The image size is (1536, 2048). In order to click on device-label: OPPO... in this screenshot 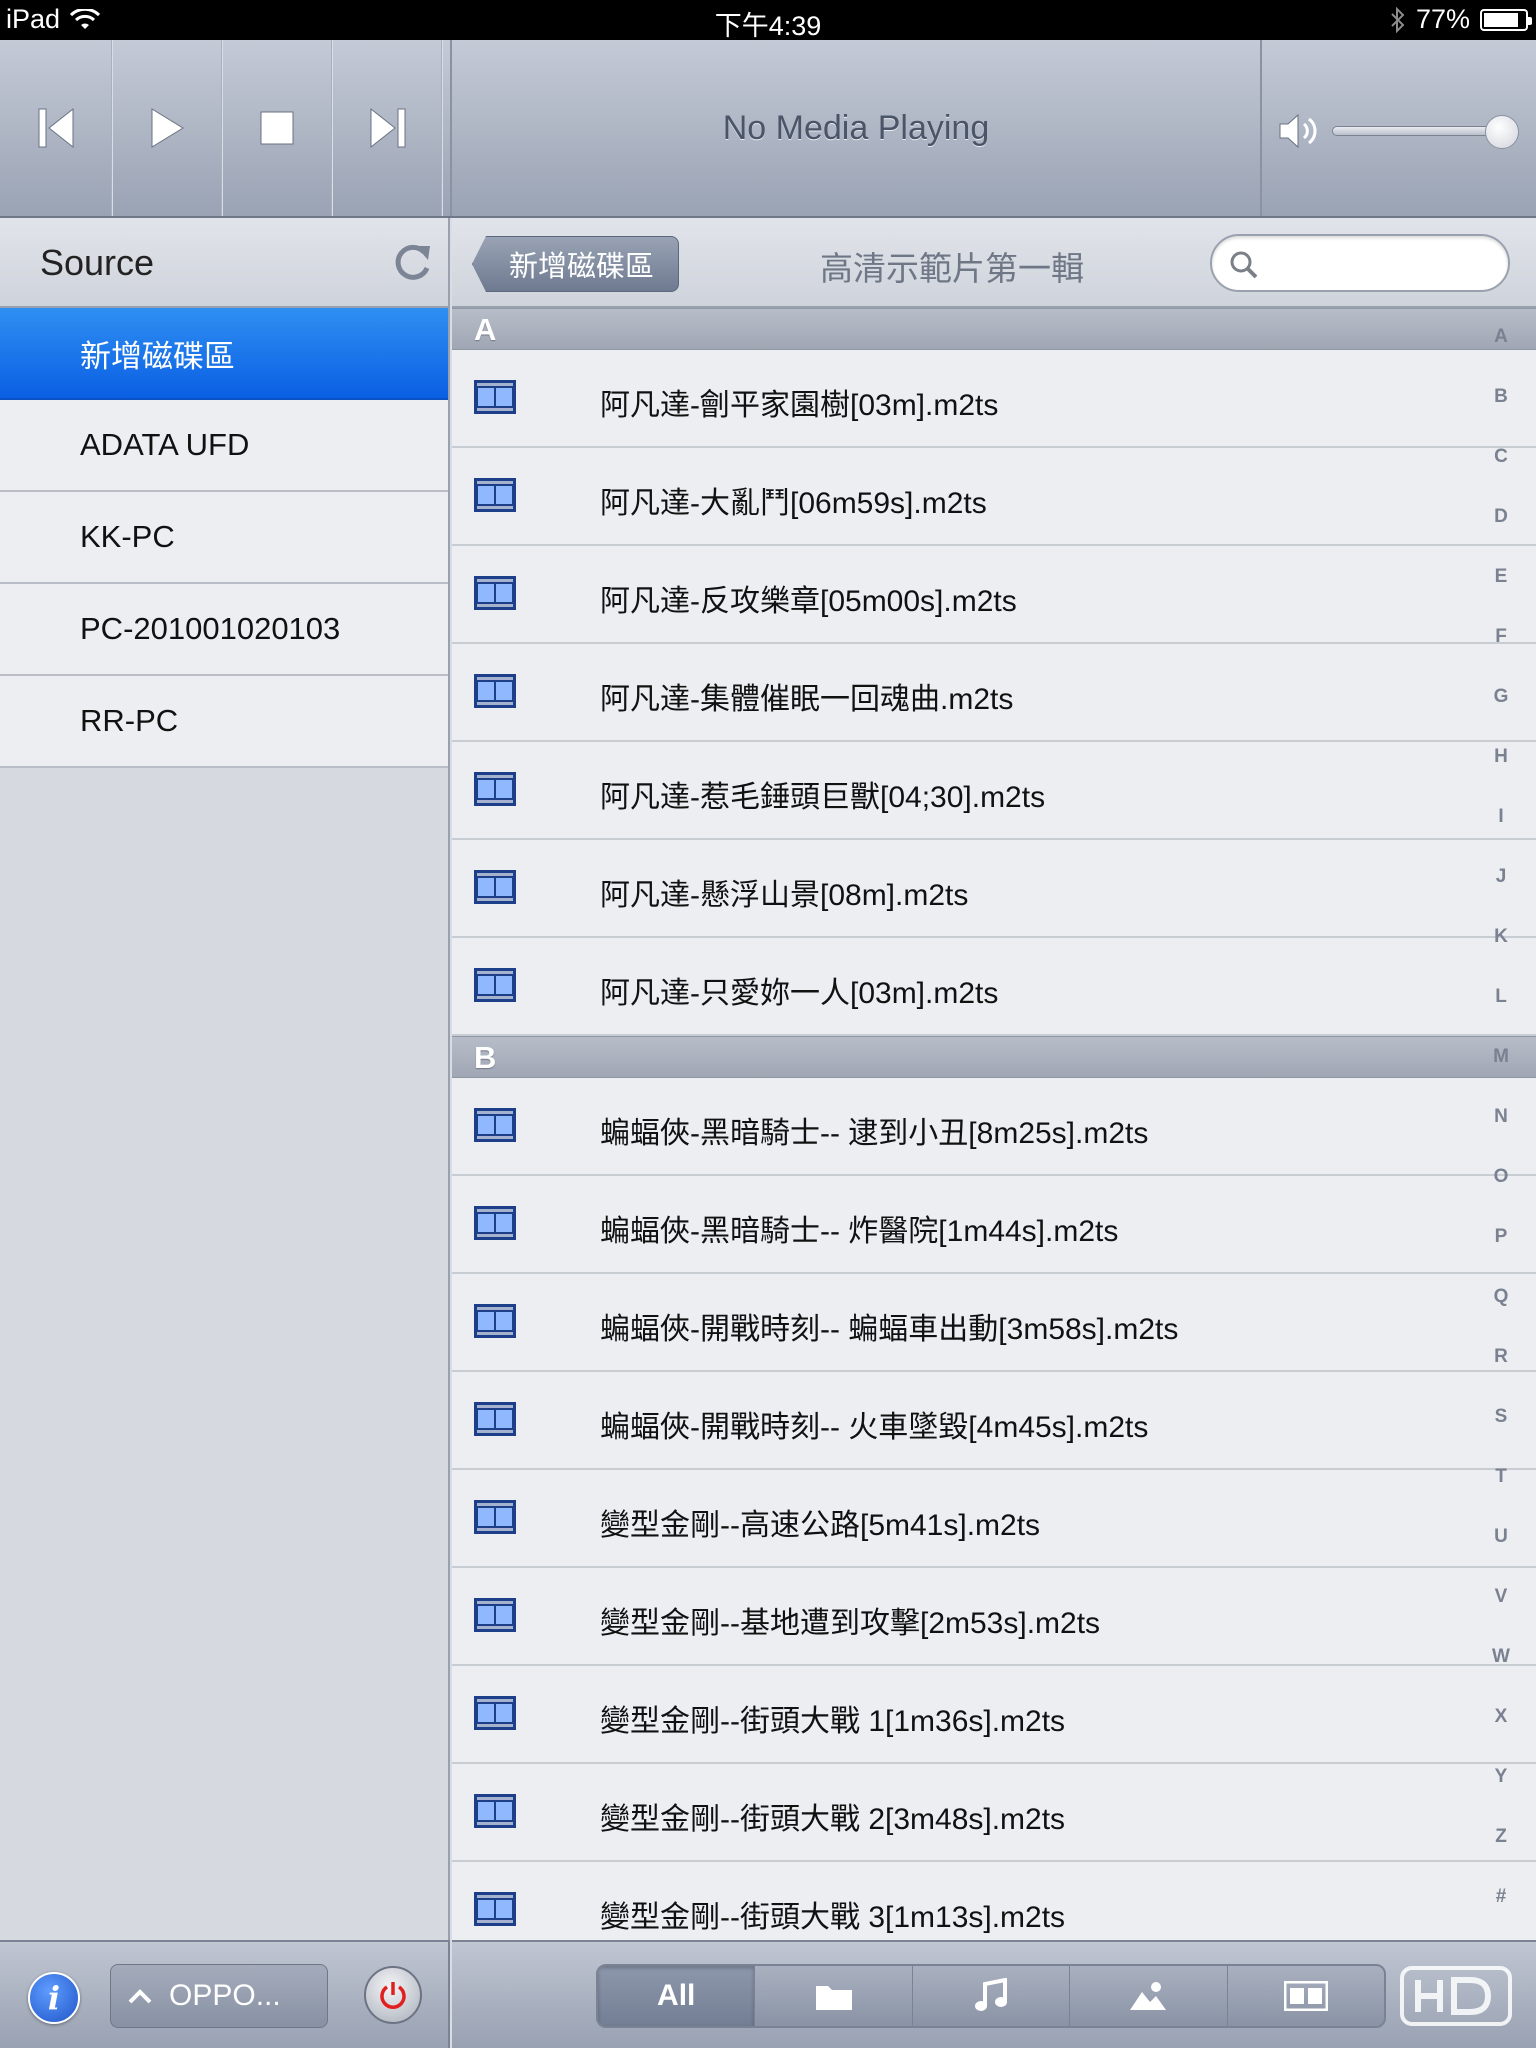, I will do `click(225, 1995)`.